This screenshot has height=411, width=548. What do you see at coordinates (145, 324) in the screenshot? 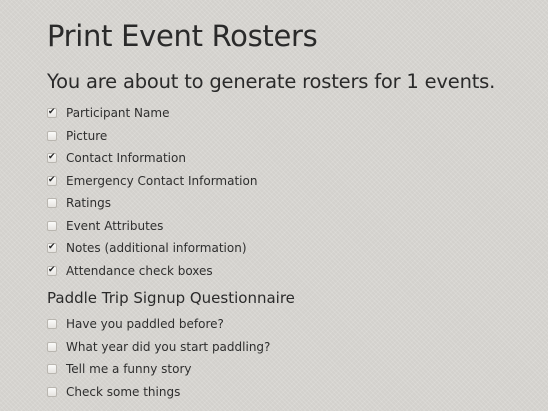
I see `checkbox-label: Have you paddled before?` at bounding box center [145, 324].